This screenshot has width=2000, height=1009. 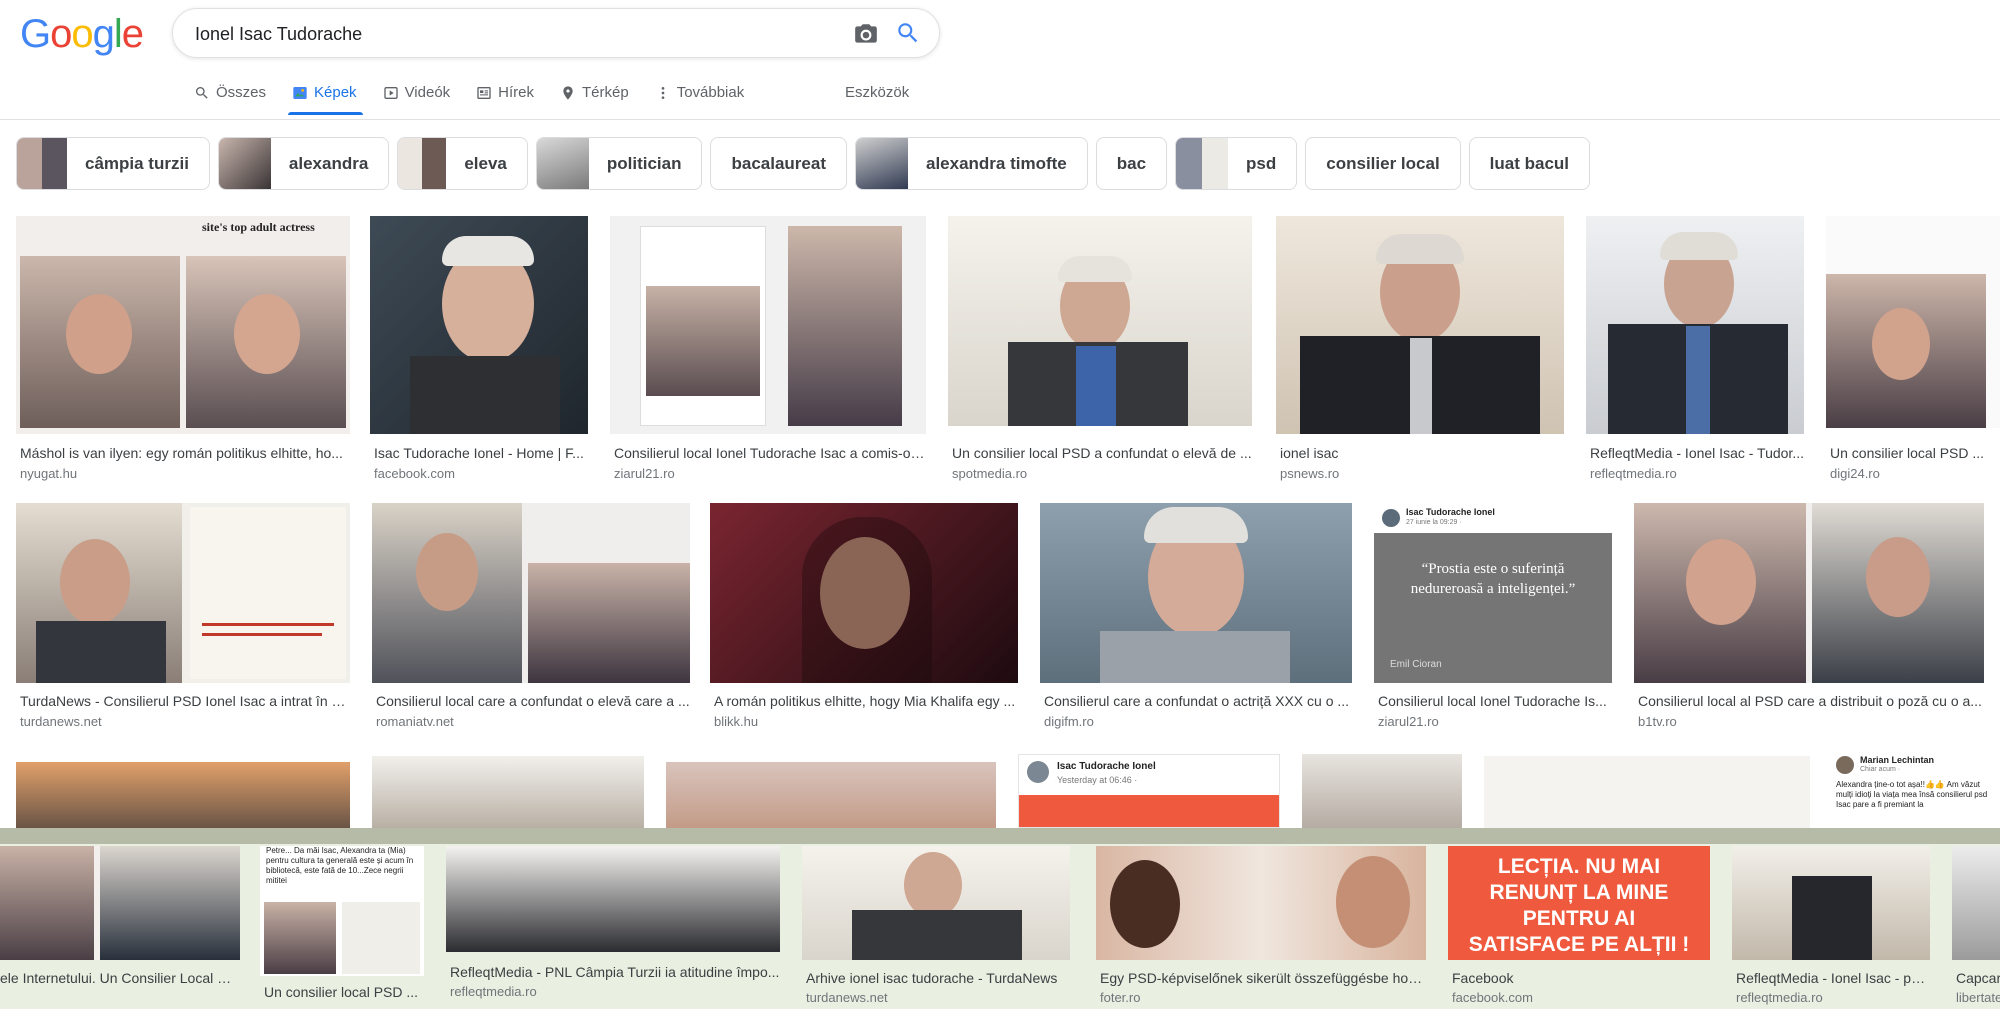 What do you see at coordinates (736, 721) in the screenshot?
I see `result-source: blikk.hu` at bounding box center [736, 721].